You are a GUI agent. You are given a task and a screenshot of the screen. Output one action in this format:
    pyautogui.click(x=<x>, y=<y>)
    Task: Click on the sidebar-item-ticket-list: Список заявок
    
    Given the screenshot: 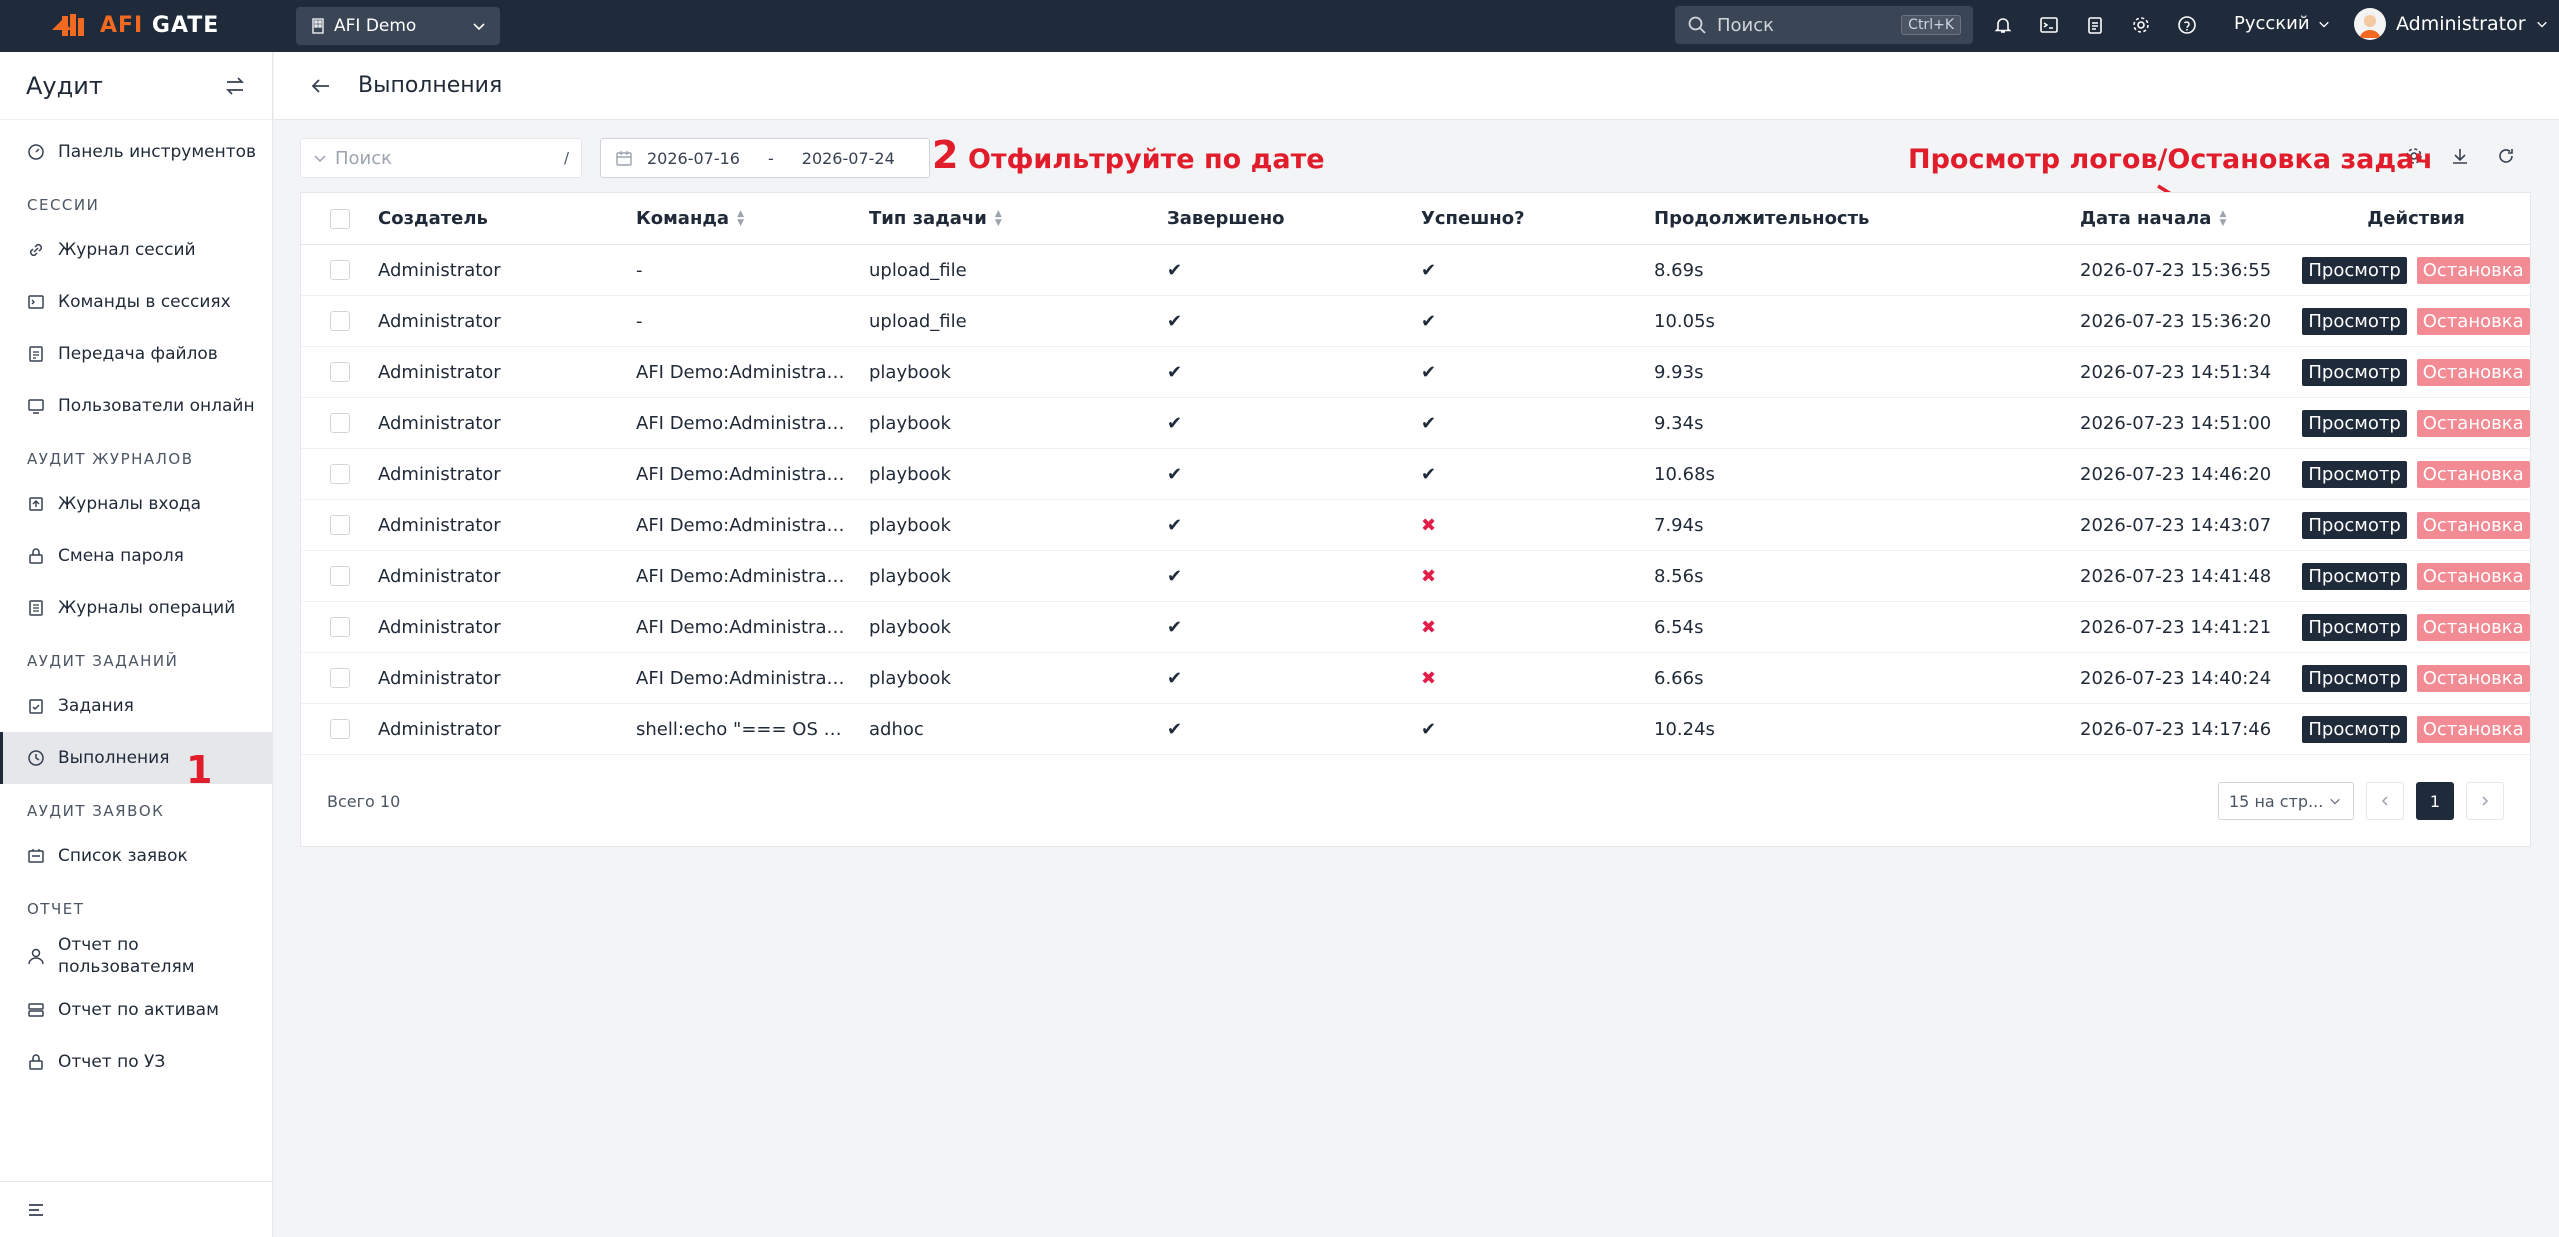 What is the action you would take?
    pyautogui.click(x=136, y=856)
    